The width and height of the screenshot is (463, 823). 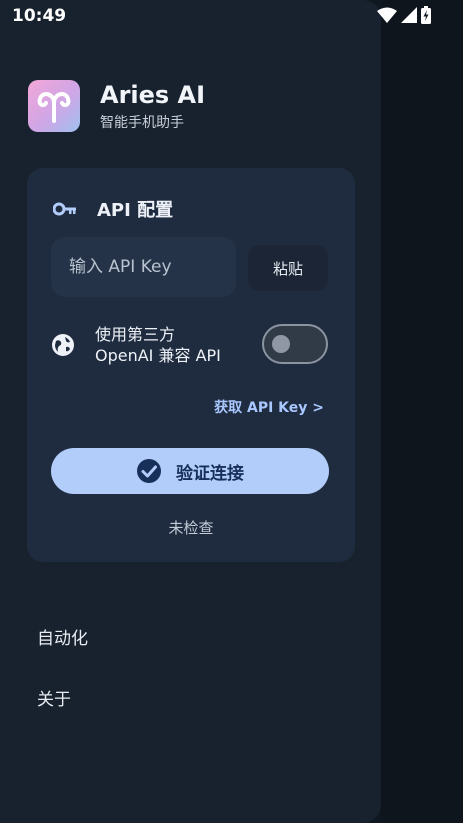 What do you see at coordinates (153, 95) in the screenshot?
I see `app-title: Aries AI` at bounding box center [153, 95].